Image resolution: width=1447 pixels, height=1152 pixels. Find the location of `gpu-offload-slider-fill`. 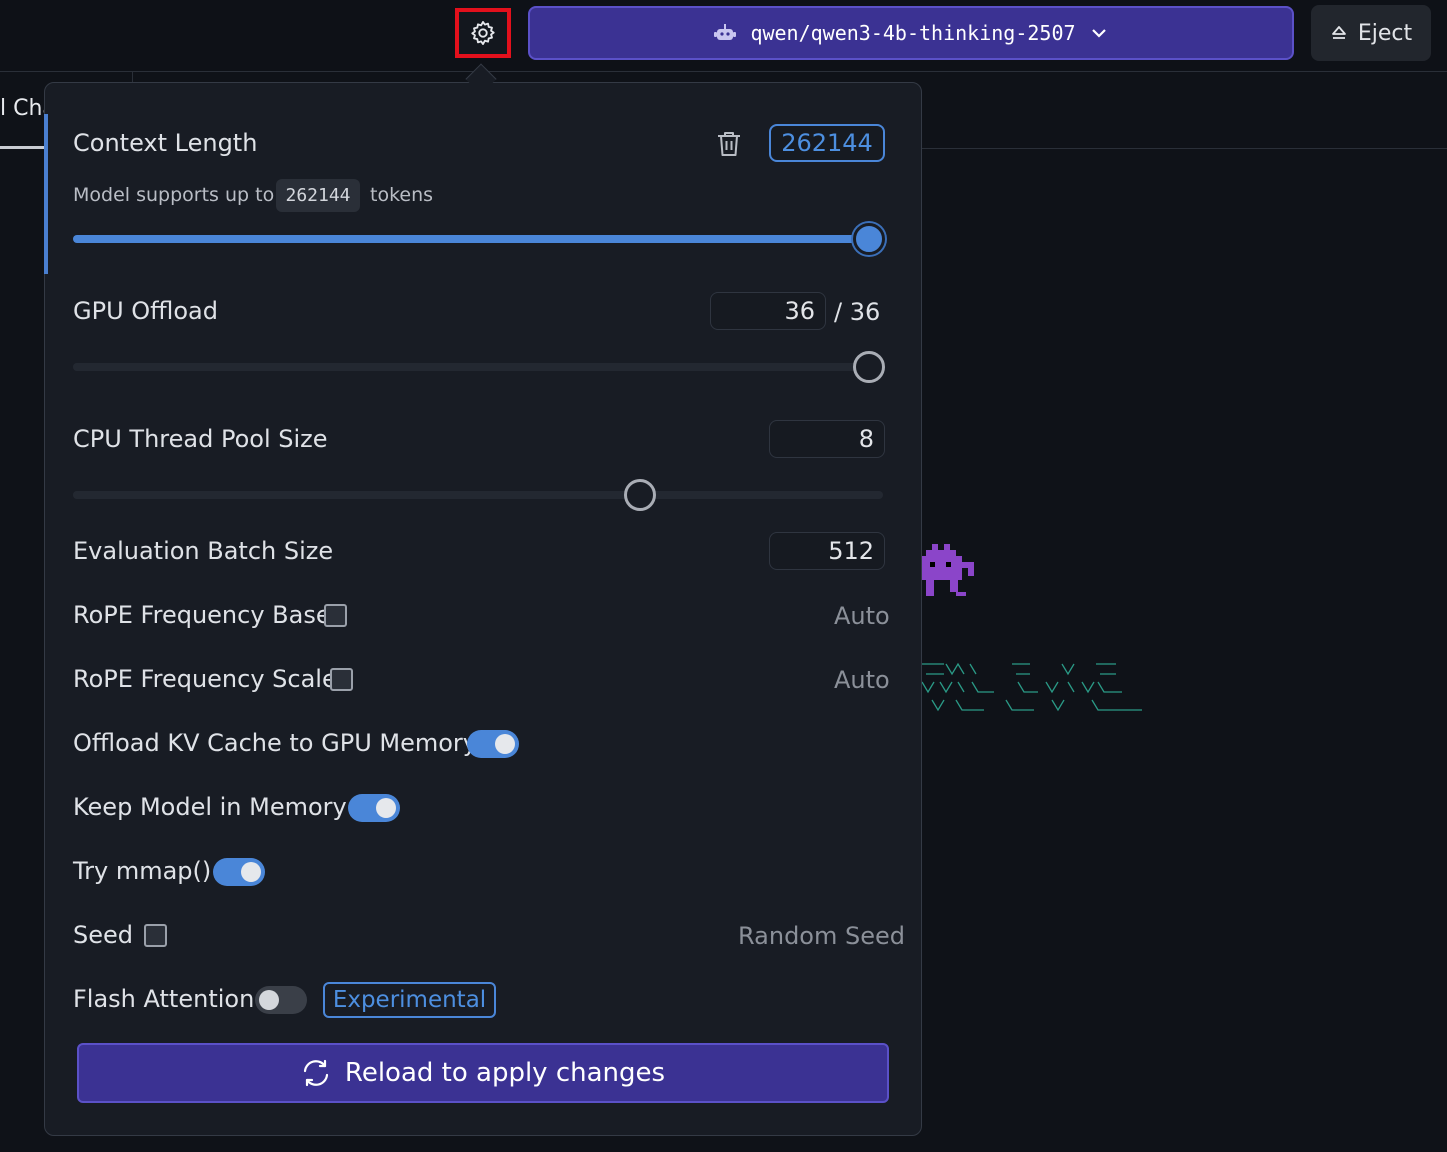

gpu-offload-slider-fill is located at coordinates (471, 367).